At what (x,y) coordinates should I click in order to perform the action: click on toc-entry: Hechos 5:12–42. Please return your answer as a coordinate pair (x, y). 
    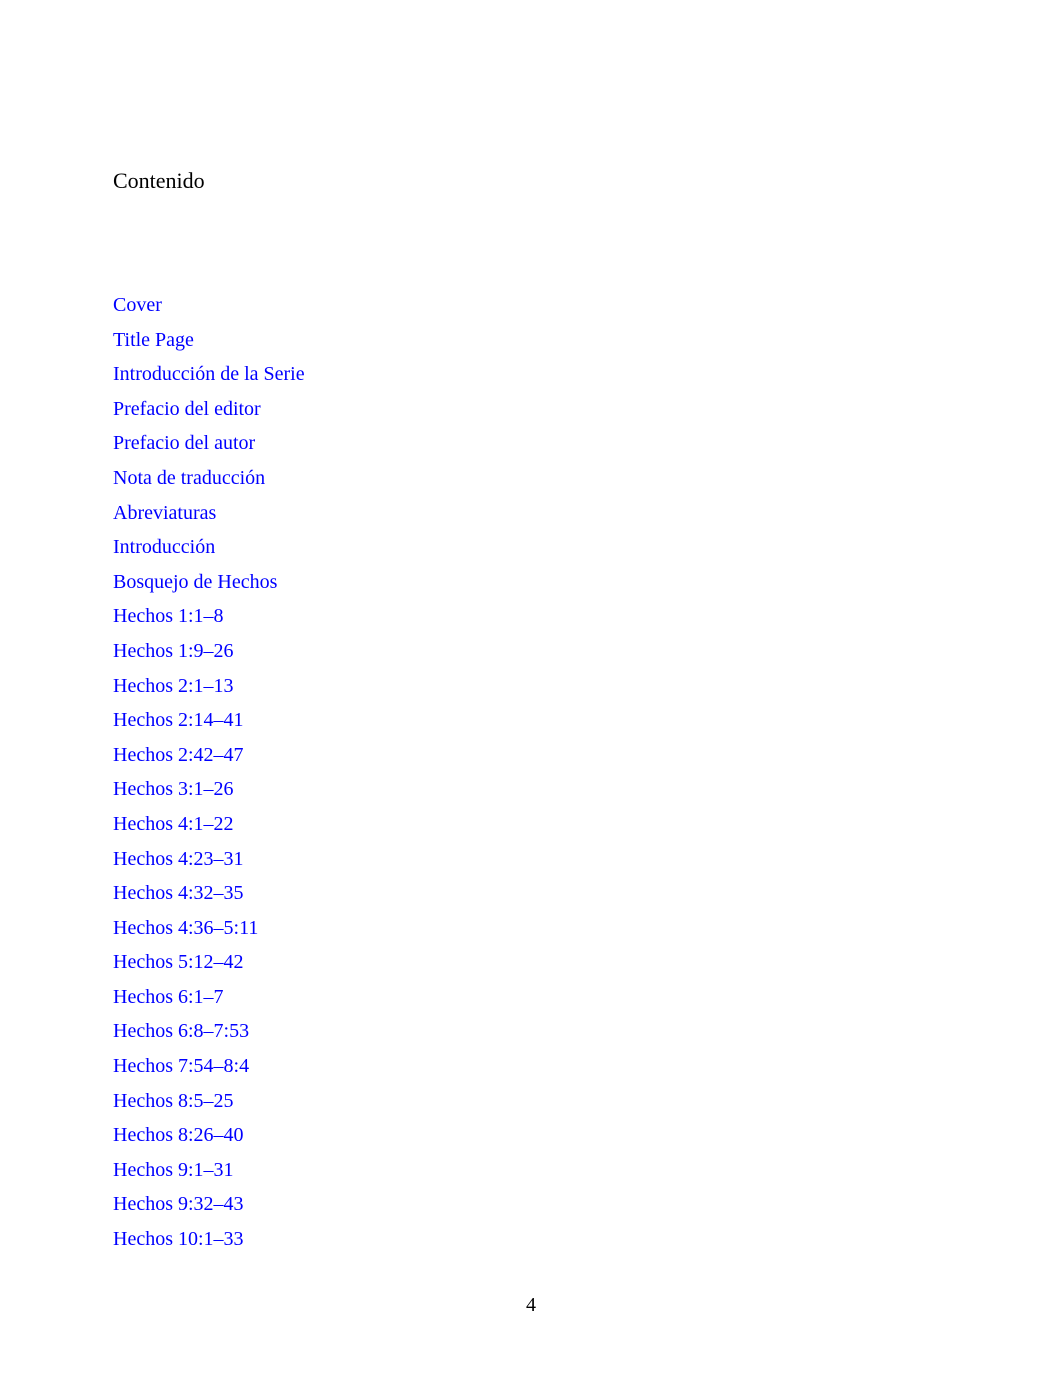
    Looking at the image, I should click on (373, 962).